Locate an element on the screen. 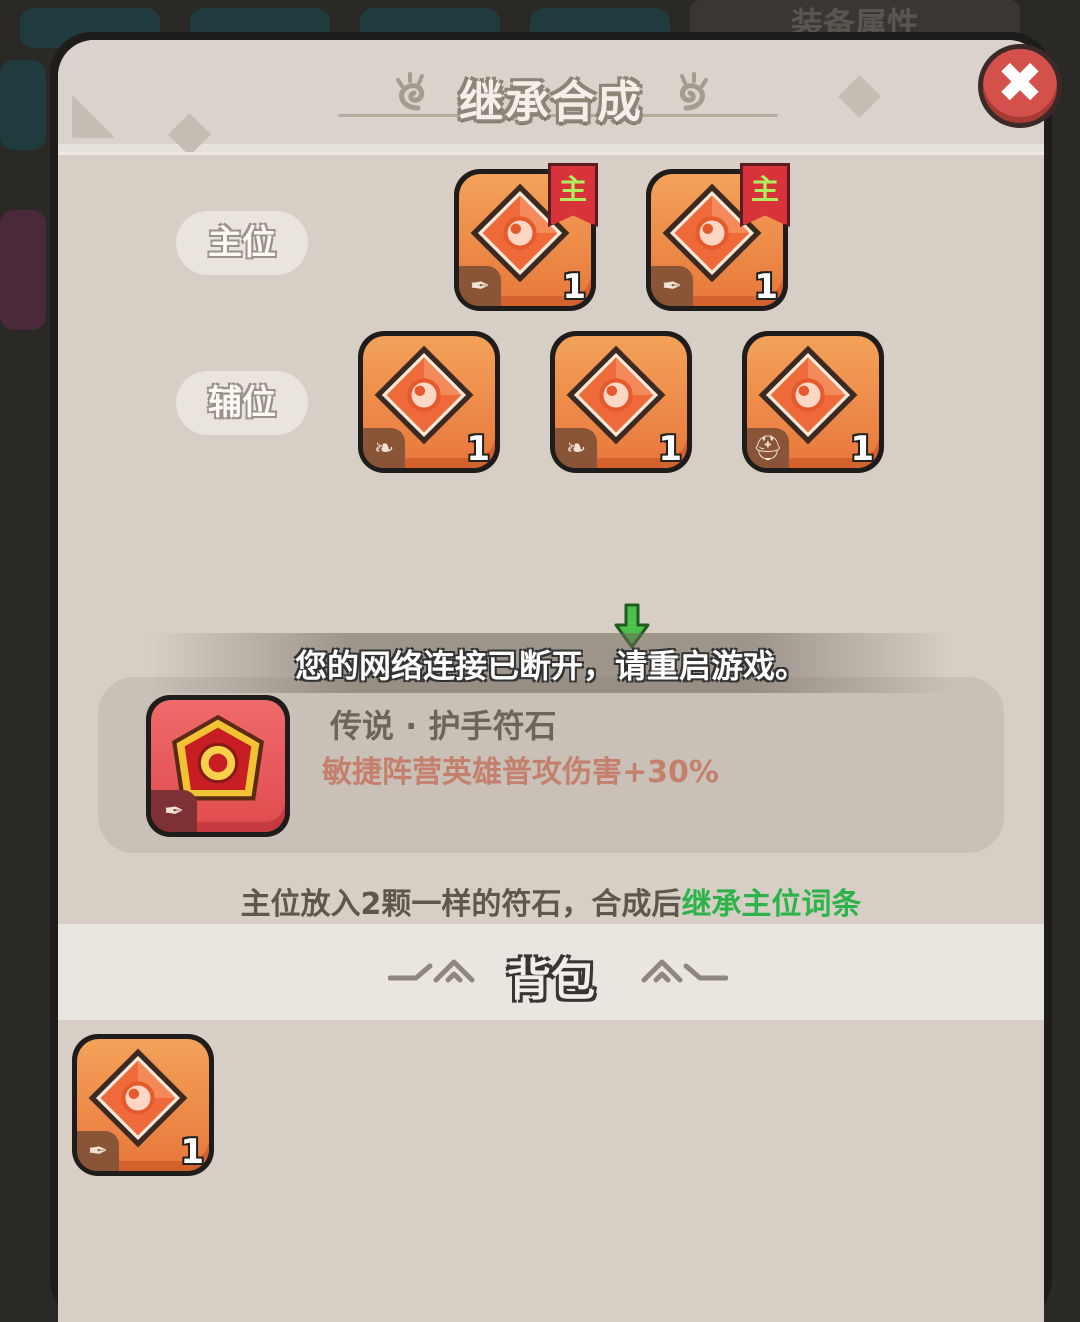 The width and height of the screenshot is (1080, 1322). dialog-header: ◣ ◆ ◆ 继承合成 is located at coordinates (551, 101).